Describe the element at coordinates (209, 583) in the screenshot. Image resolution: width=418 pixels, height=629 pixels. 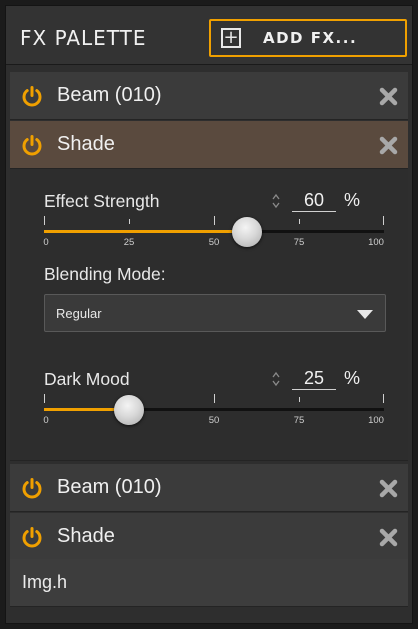
I see `image-item-row: Img.h` at that location.